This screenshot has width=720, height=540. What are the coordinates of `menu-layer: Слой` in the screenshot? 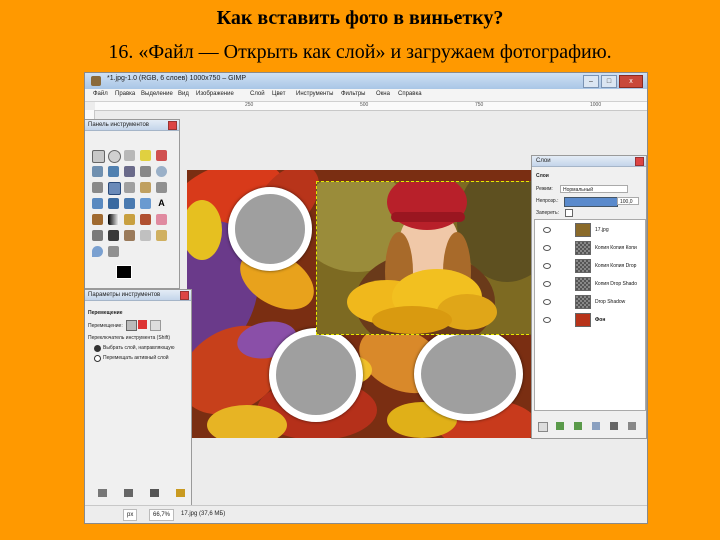 It's located at (257, 94).